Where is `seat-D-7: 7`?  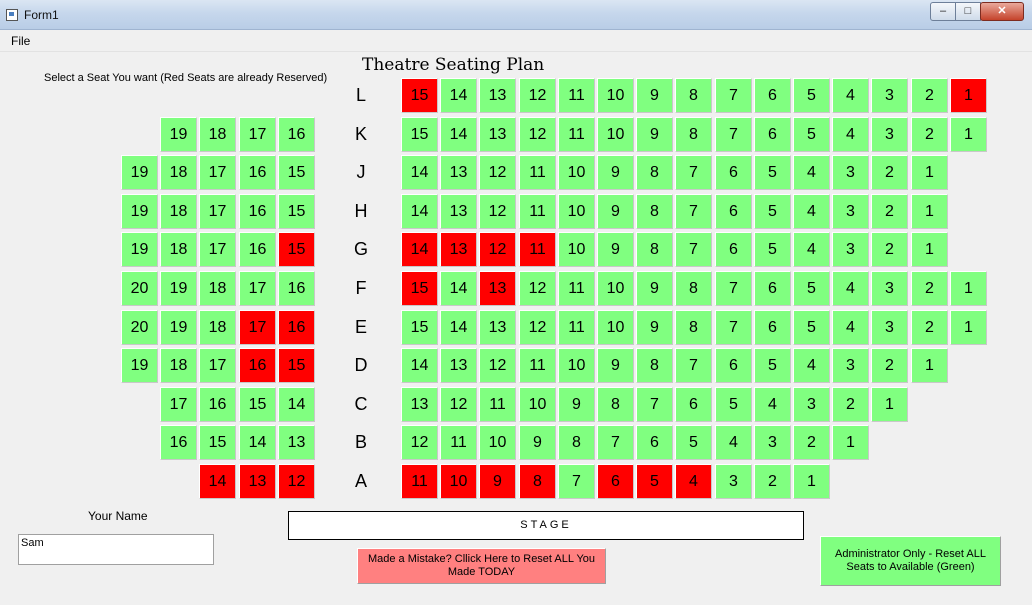
seat-D-7: 7 is located at coordinates (693, 365).